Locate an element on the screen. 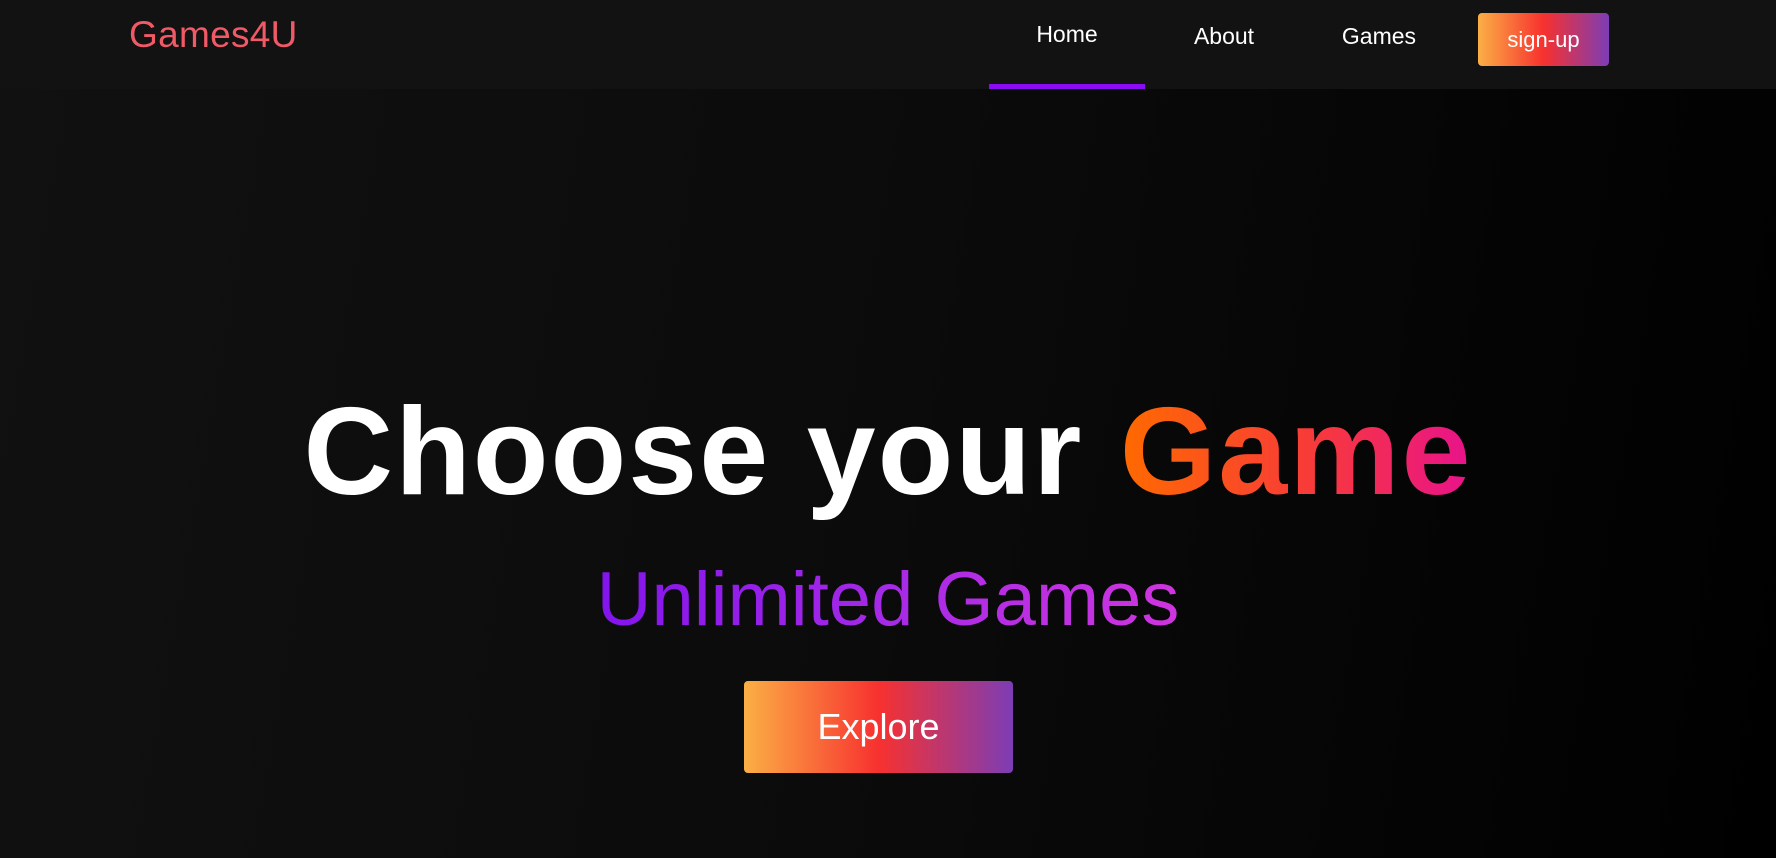 The height and width of the screenshot is (858, 1776). nav-link-home-label: Home is located at coordinates (1067, 34).